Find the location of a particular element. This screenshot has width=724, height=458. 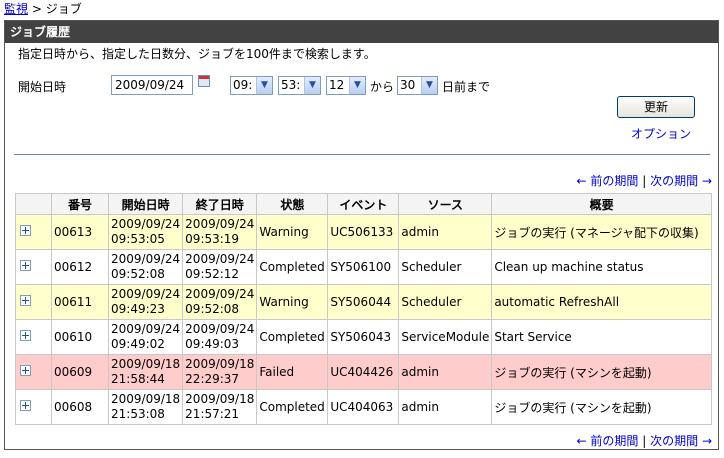

job-summary: Clean up machine status is located at coordinates (601, 267).